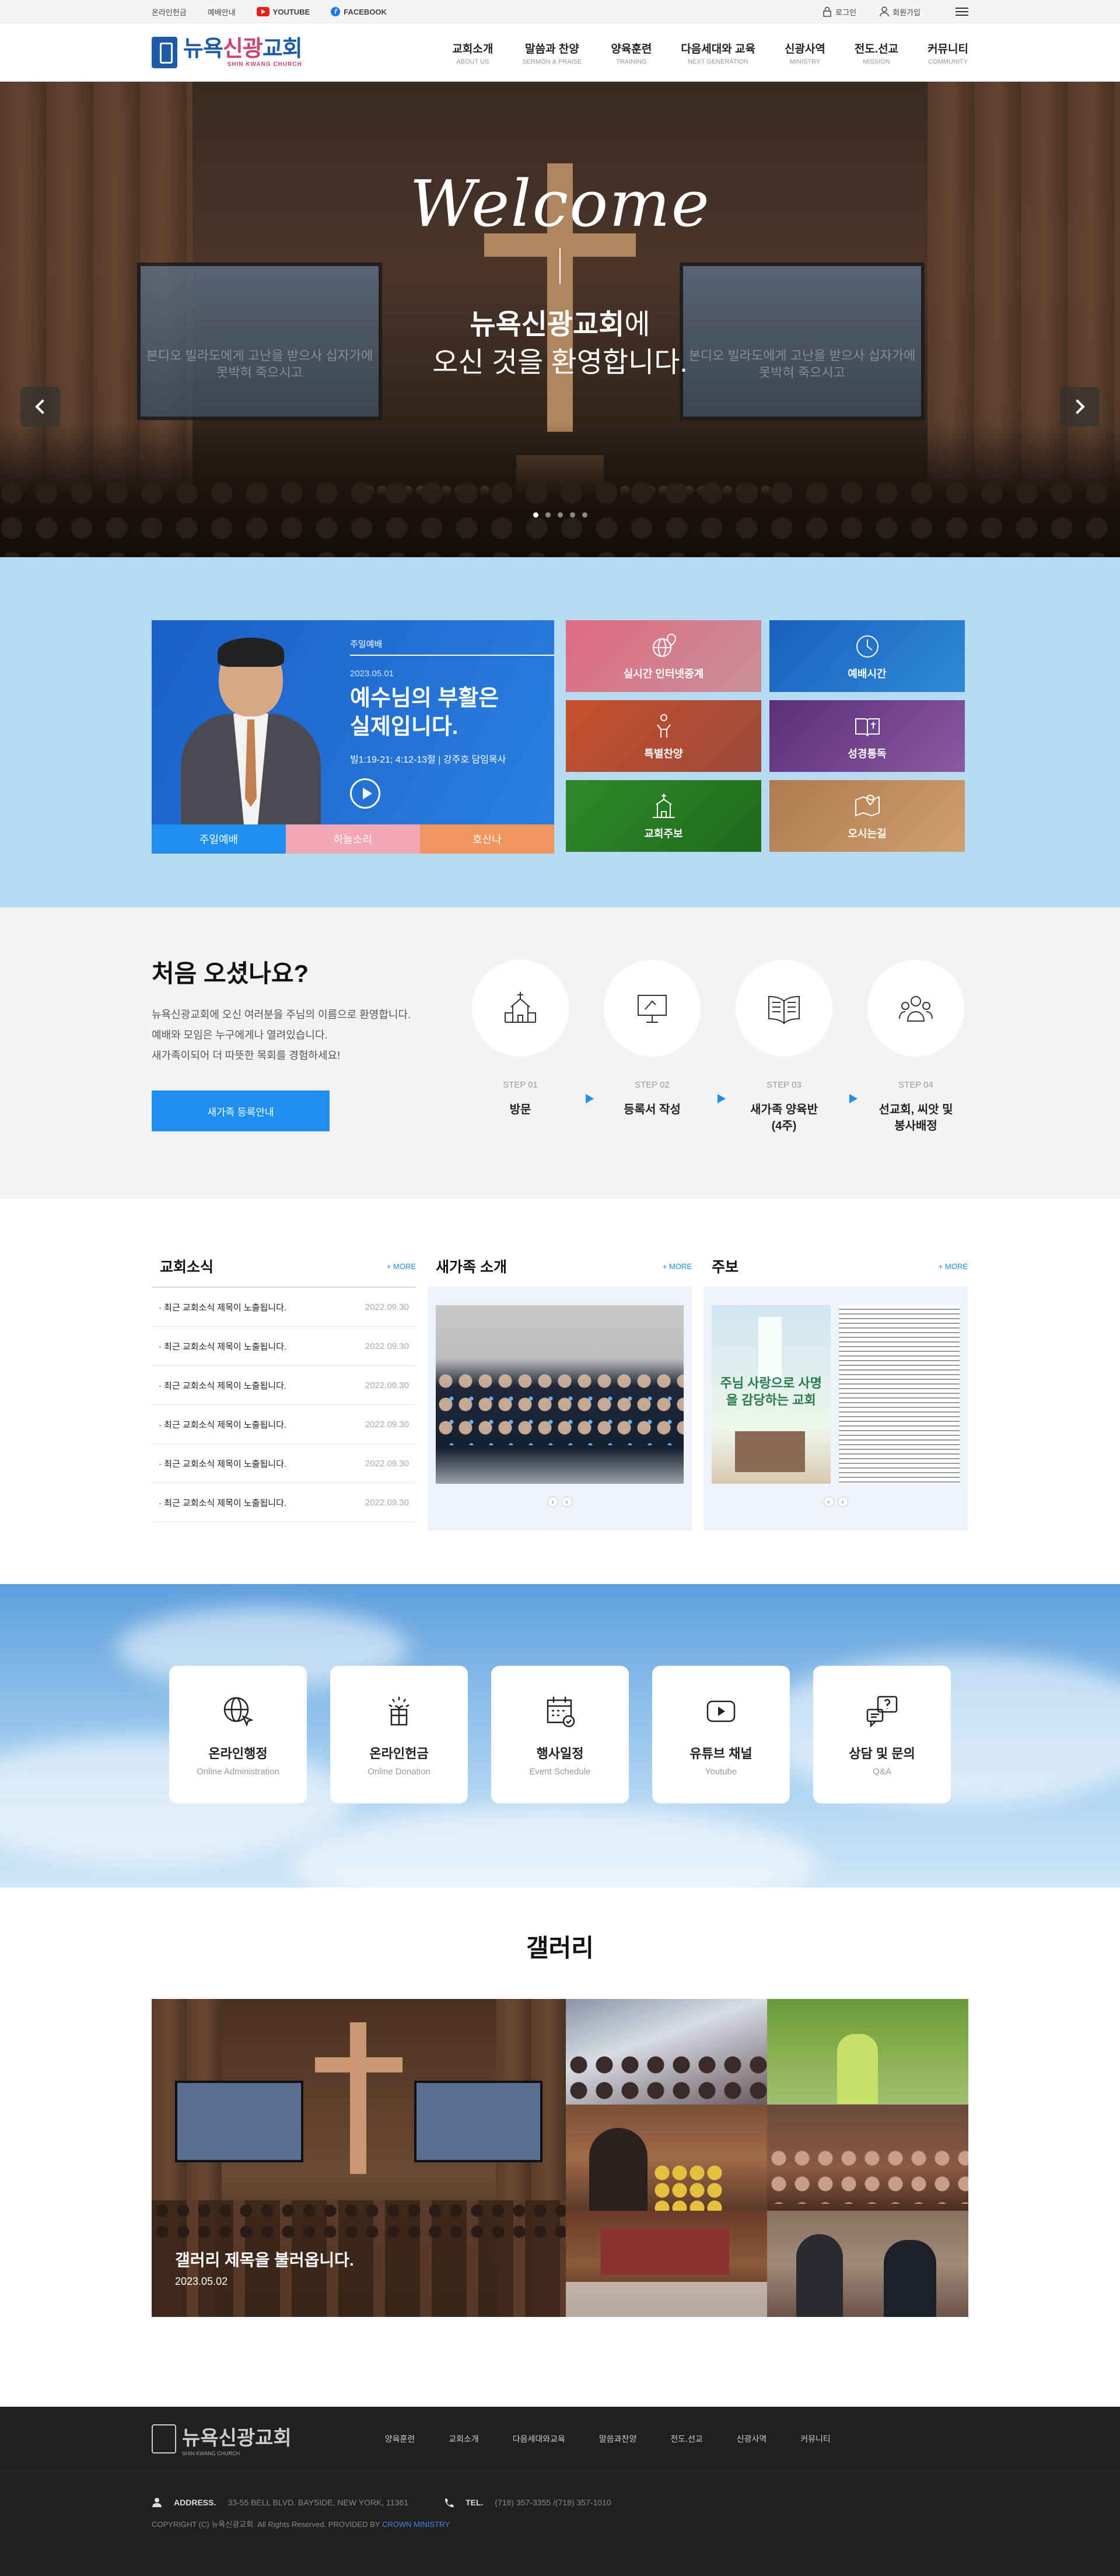 The height and width of the screenshot is (2576, 1120). What do you see at coordinates (900, 12) in the screenshot?
I see `join-link: 회원가입` at bounding box center [900, 12].